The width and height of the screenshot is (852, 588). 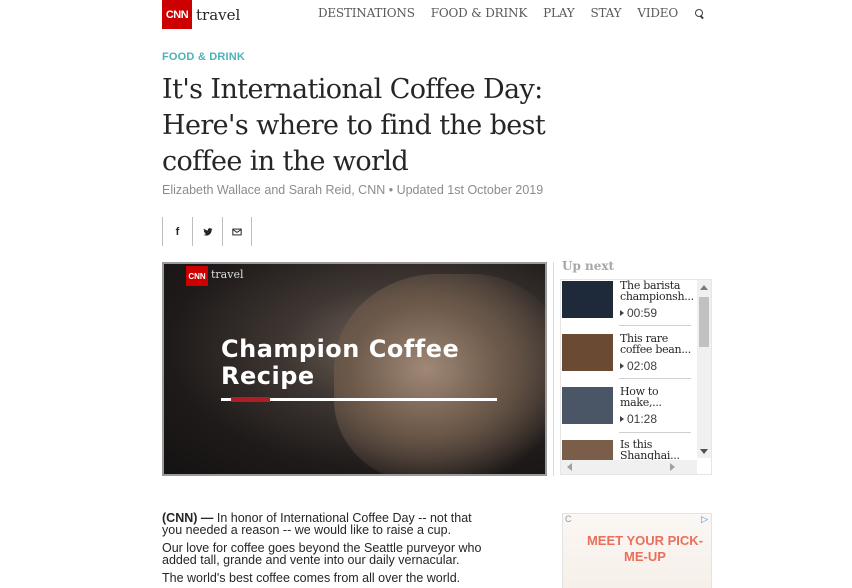 I want to click on twitter-share-button, so click(x=207, y=231).